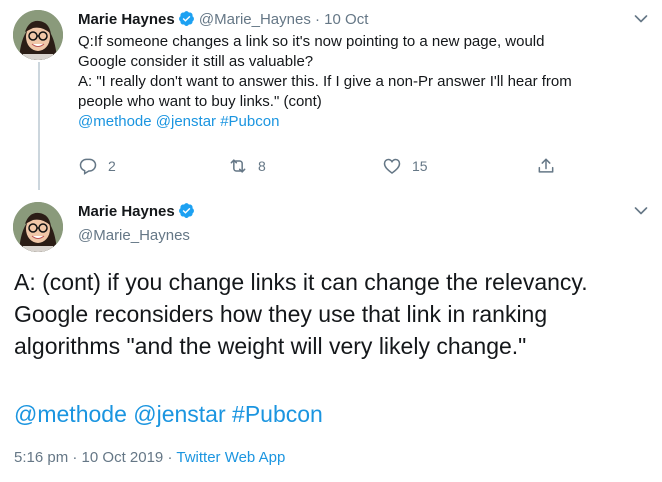  What do you see at coordinates (392, 166) in the screenshot?
I see `heart-icon` at bounding box center [392, 166].